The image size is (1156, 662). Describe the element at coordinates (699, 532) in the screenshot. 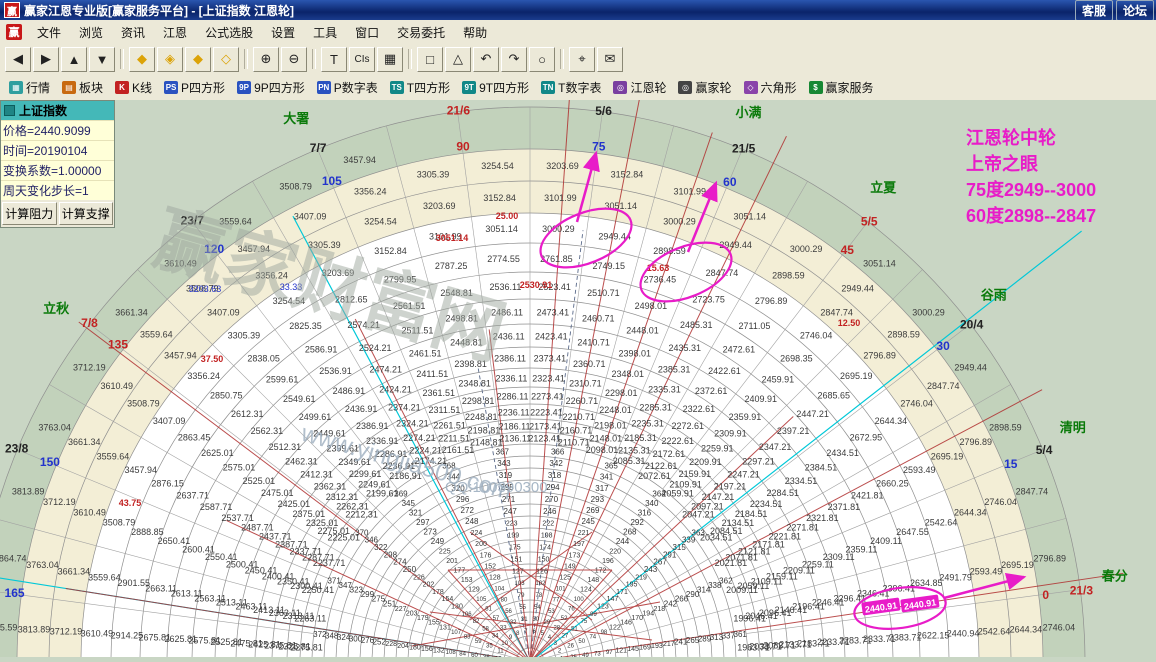

I see `svg-text: 363` at that location.